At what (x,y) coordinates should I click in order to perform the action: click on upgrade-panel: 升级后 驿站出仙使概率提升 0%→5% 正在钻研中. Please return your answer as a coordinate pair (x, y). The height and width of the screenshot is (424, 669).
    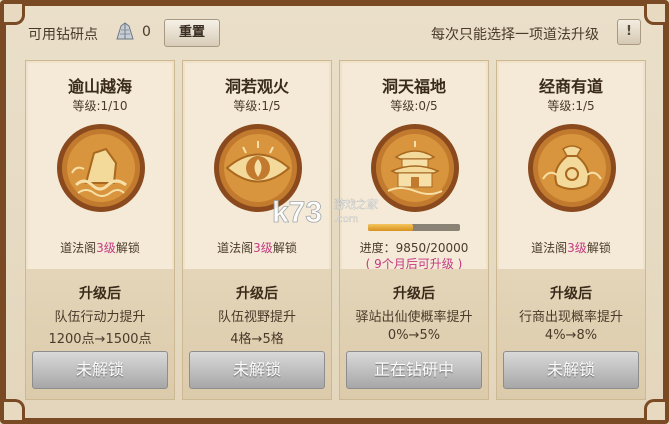
    Looking at the image, I should click on (414, 334).